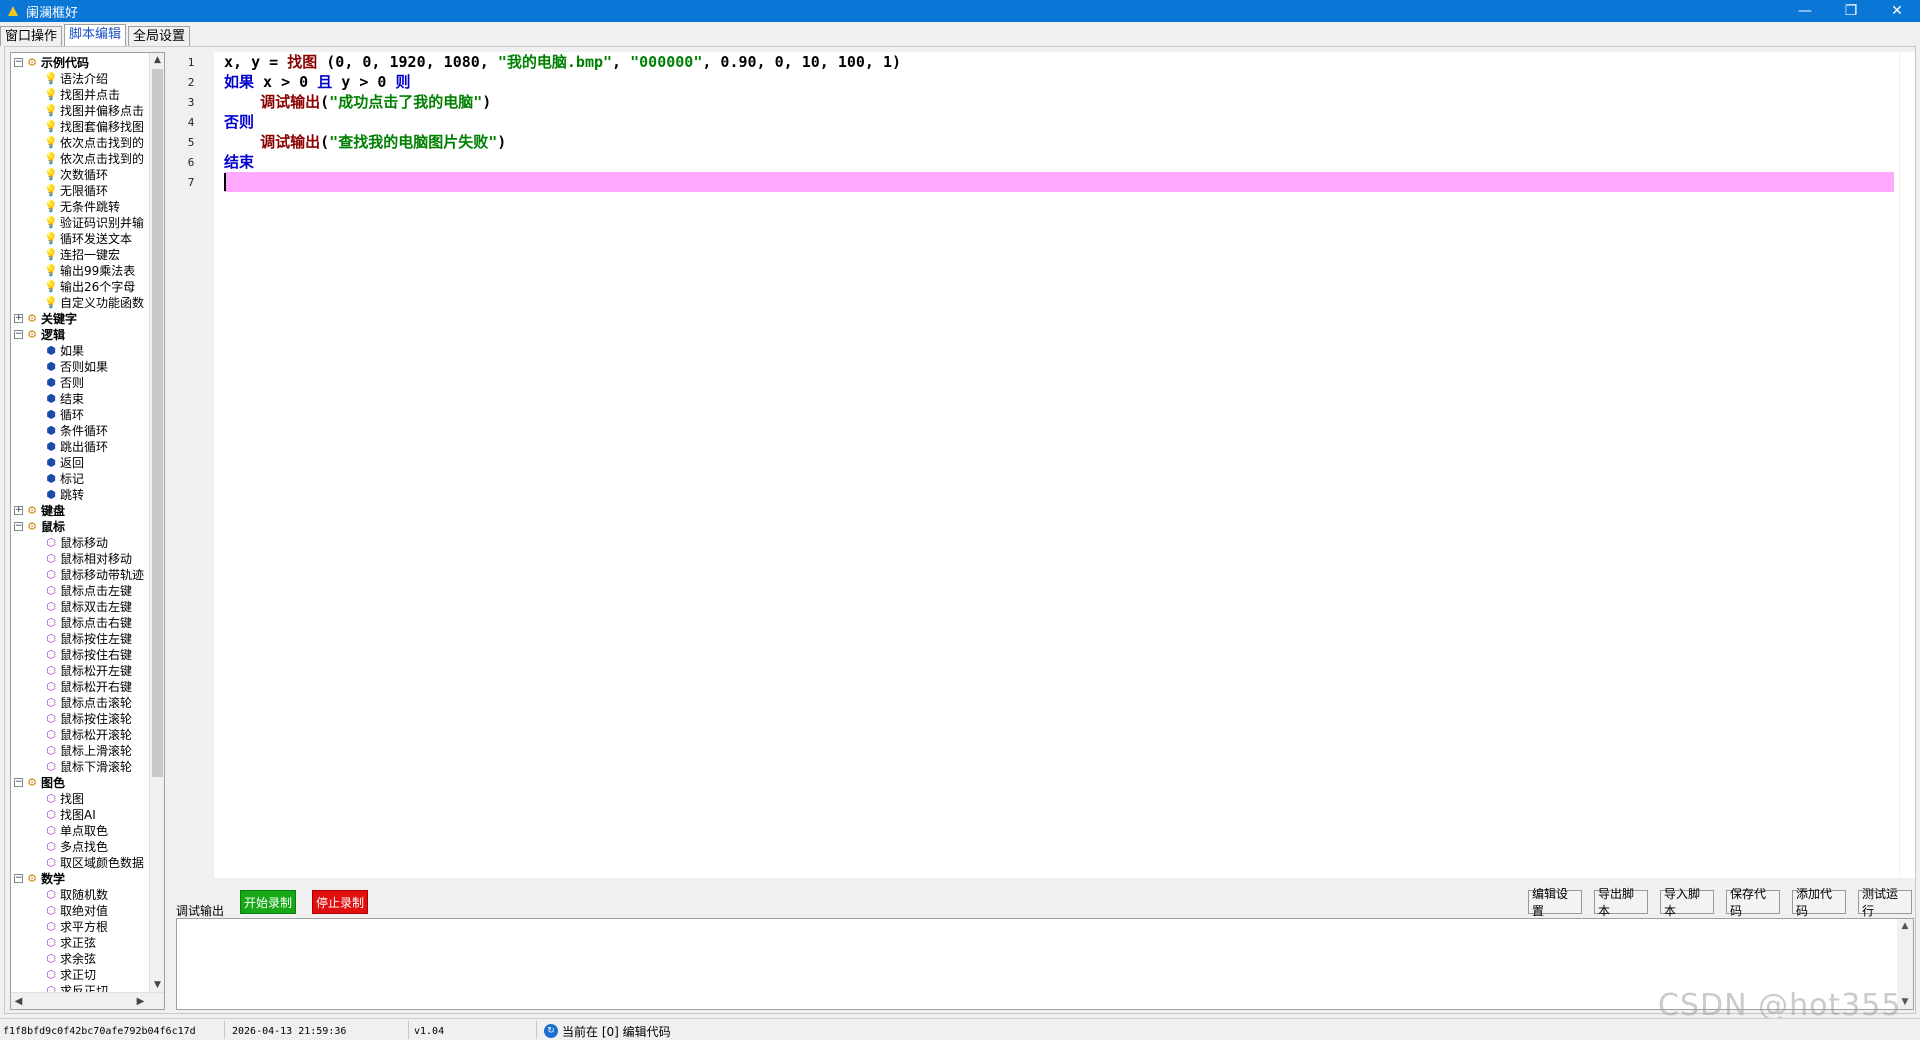  Describe the element at coordinates (70, 958) in the screenshot. I see `tree-item: ⬡ 求余弦` at that location.